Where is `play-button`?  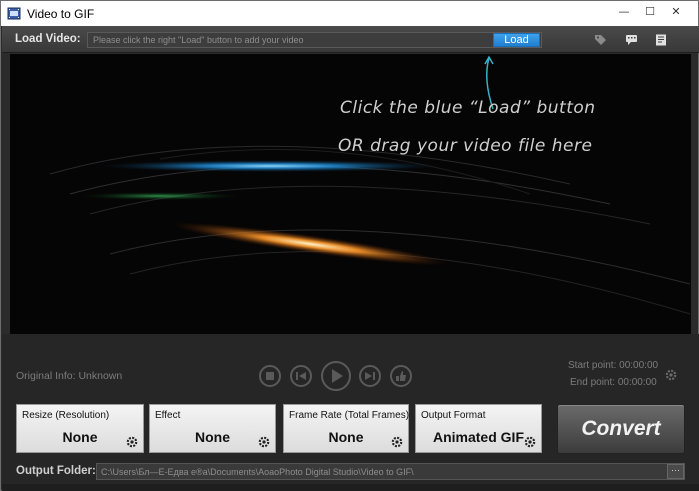
play-button is located at coordinates (336, 376).